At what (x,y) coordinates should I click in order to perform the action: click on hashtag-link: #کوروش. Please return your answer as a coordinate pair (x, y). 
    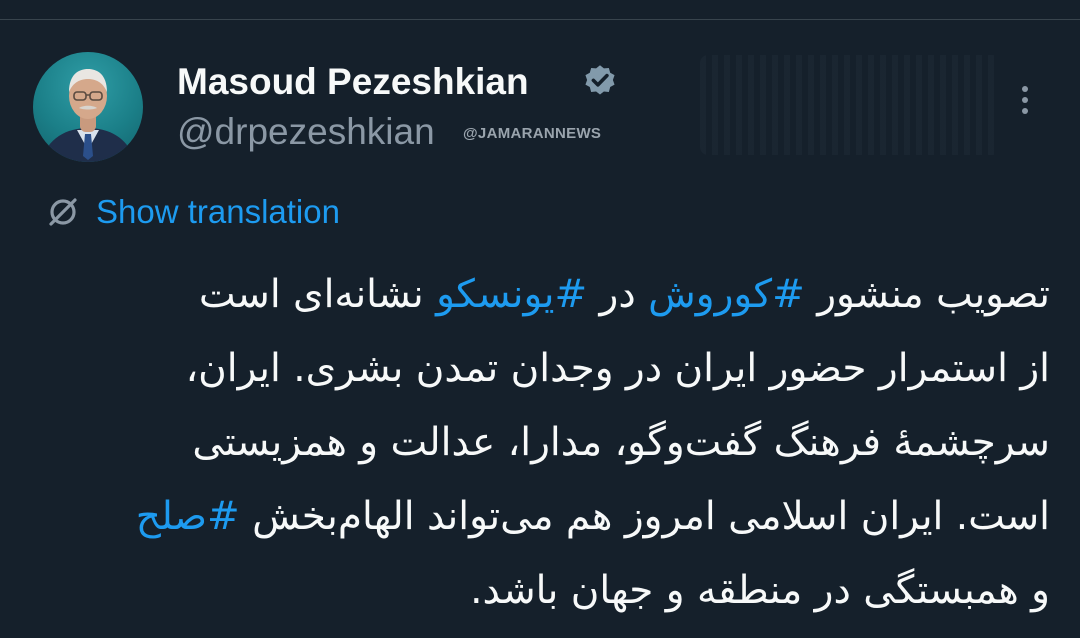
    Looking at the image, I should click on (726, 294).